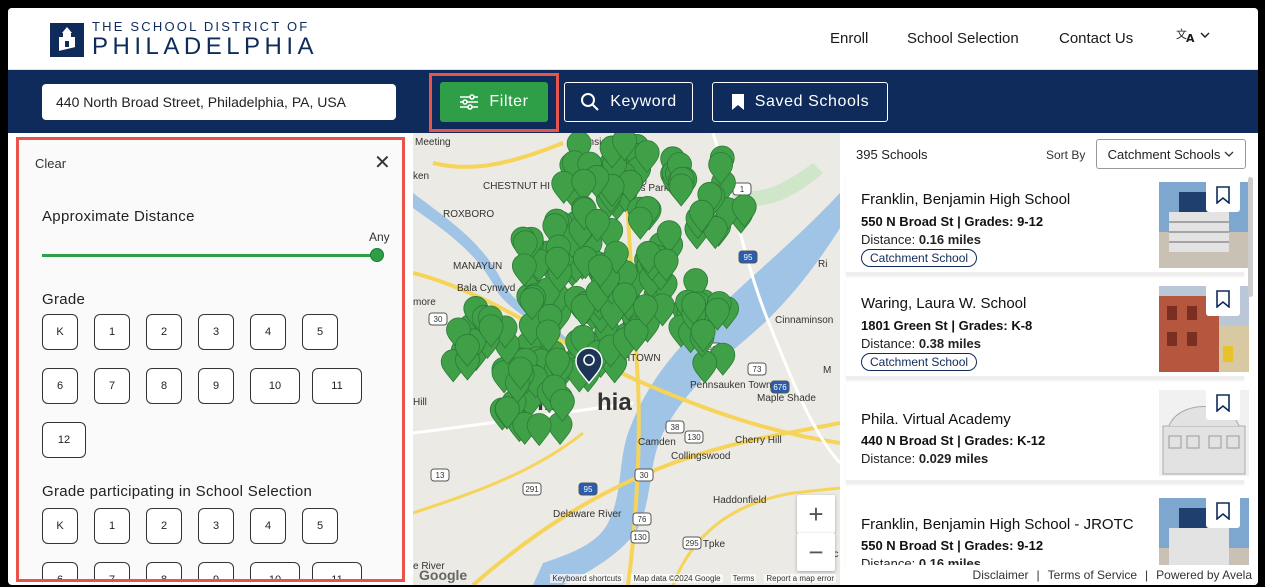  Describe the element at coordinates (64, 440) in the screenshot. I see `grade-option-12: 12` at that location.